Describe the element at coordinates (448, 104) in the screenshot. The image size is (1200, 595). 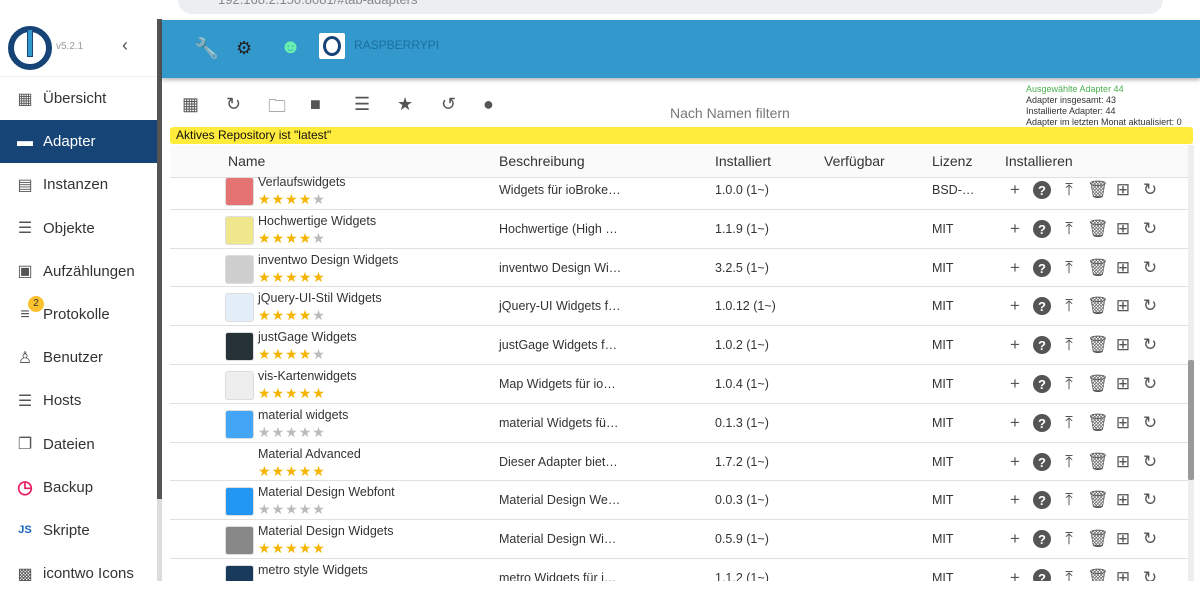
I see `update-history-icon: ↺` at that location.